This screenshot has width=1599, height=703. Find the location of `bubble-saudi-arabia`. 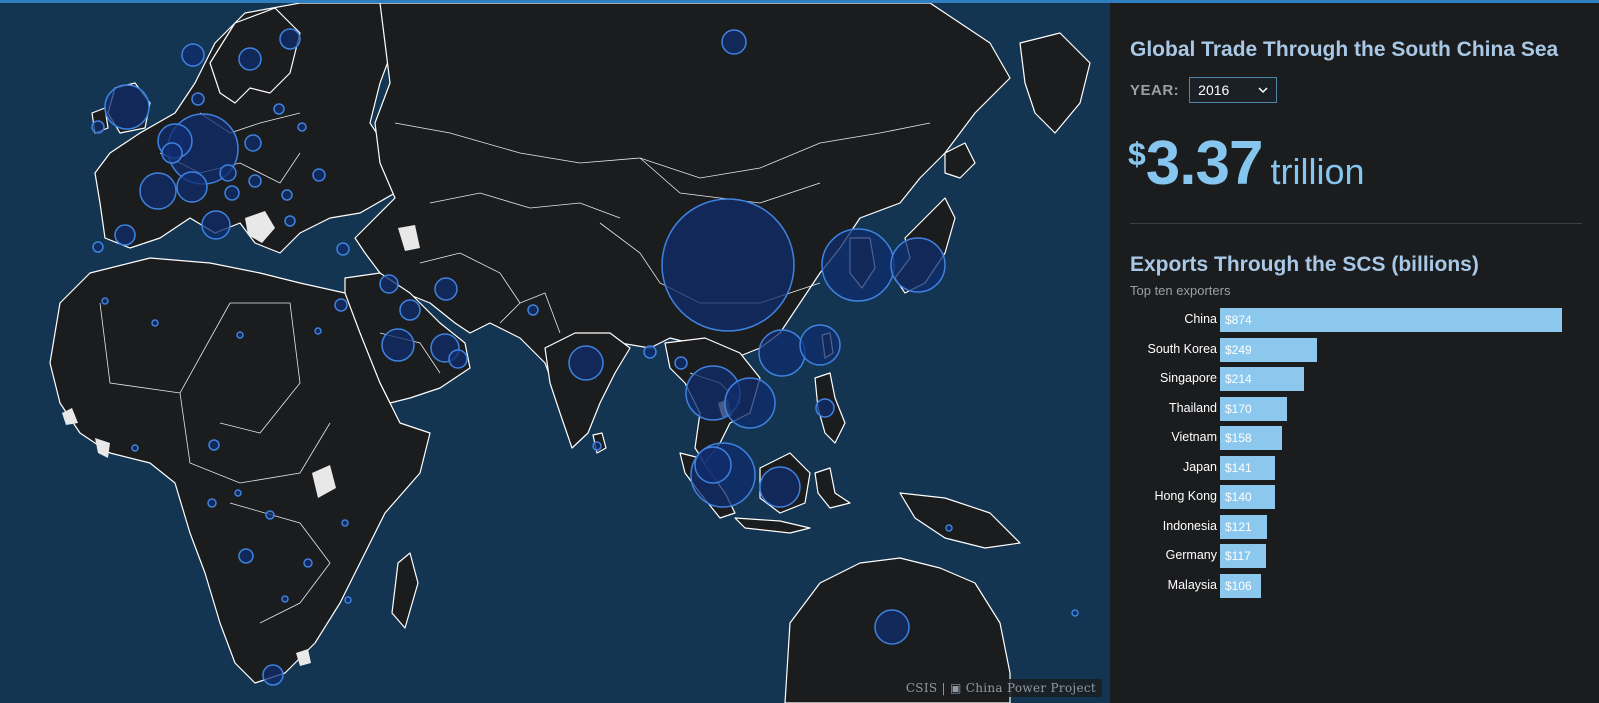

bubble-saudi-arabia is located at coordinates (398, 345).